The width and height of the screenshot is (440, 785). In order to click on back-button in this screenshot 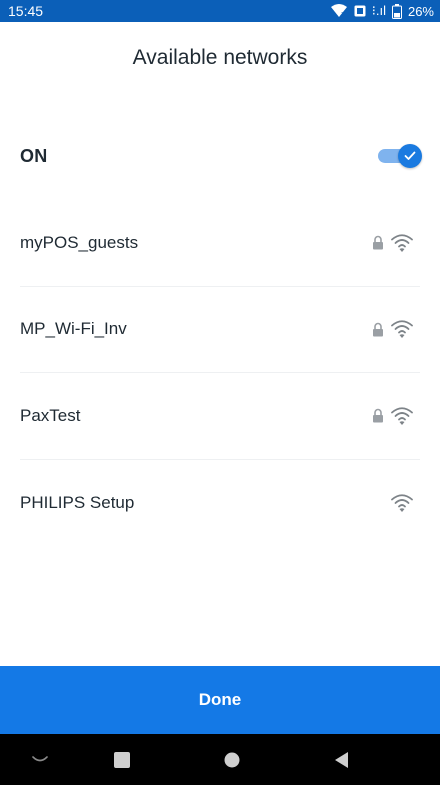, I will do `click(342, 760)`.